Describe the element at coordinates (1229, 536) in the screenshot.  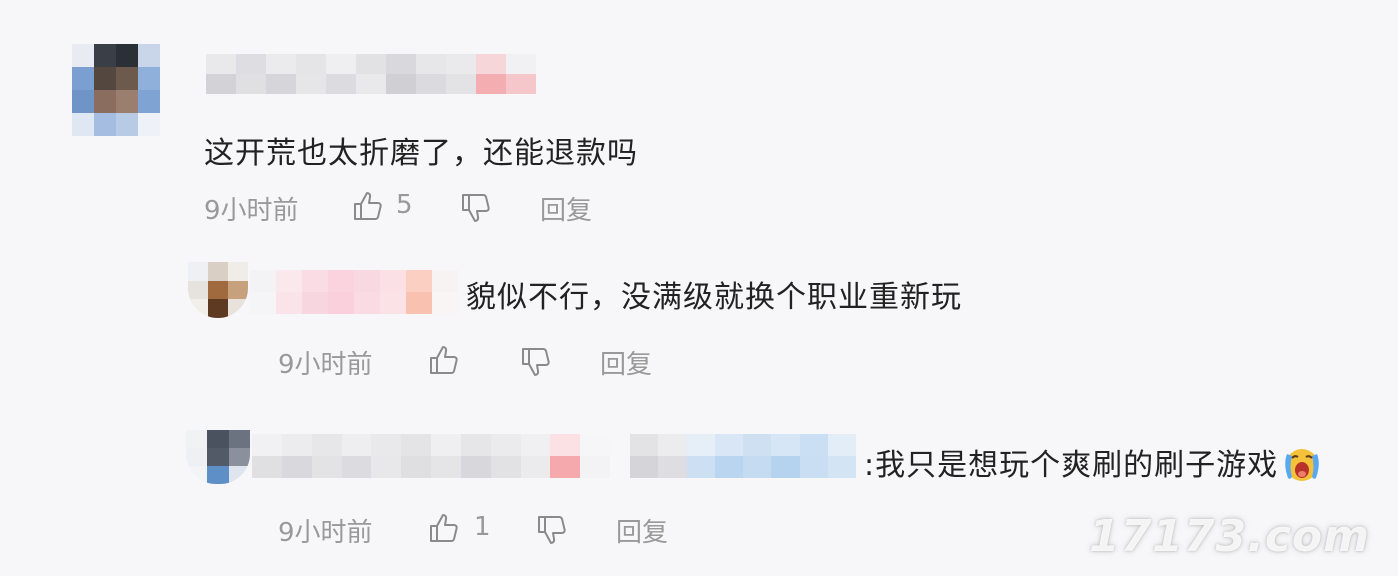
I see `watermark: 17173.com` at that location.